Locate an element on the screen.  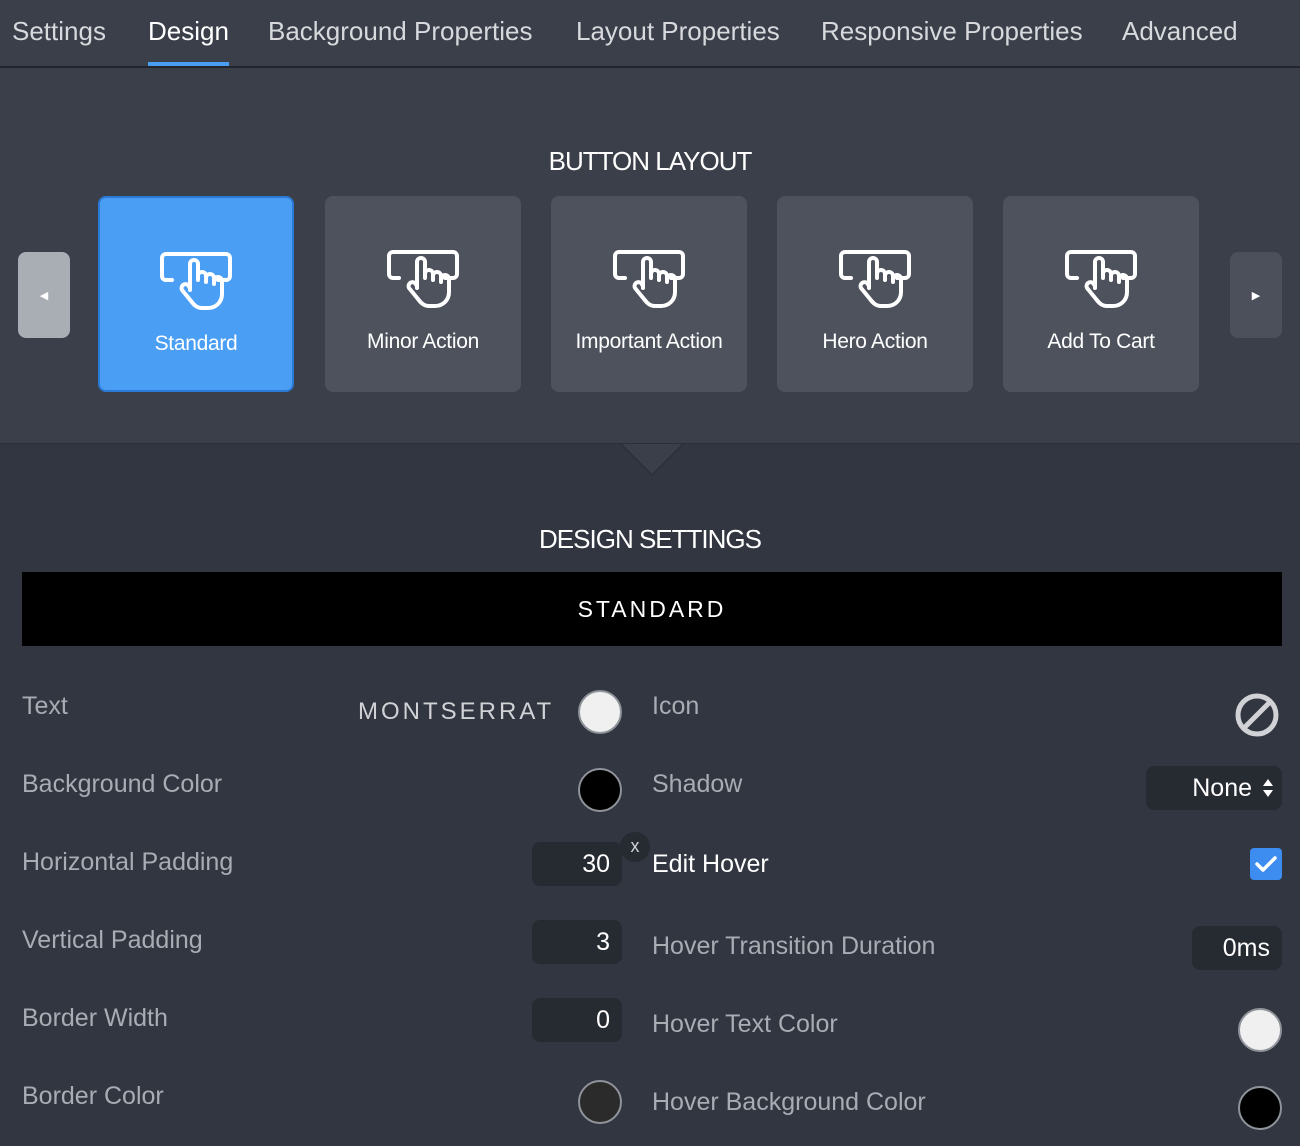
layout-card-hero-action: Hero Action is located at coordinates (875, 294).